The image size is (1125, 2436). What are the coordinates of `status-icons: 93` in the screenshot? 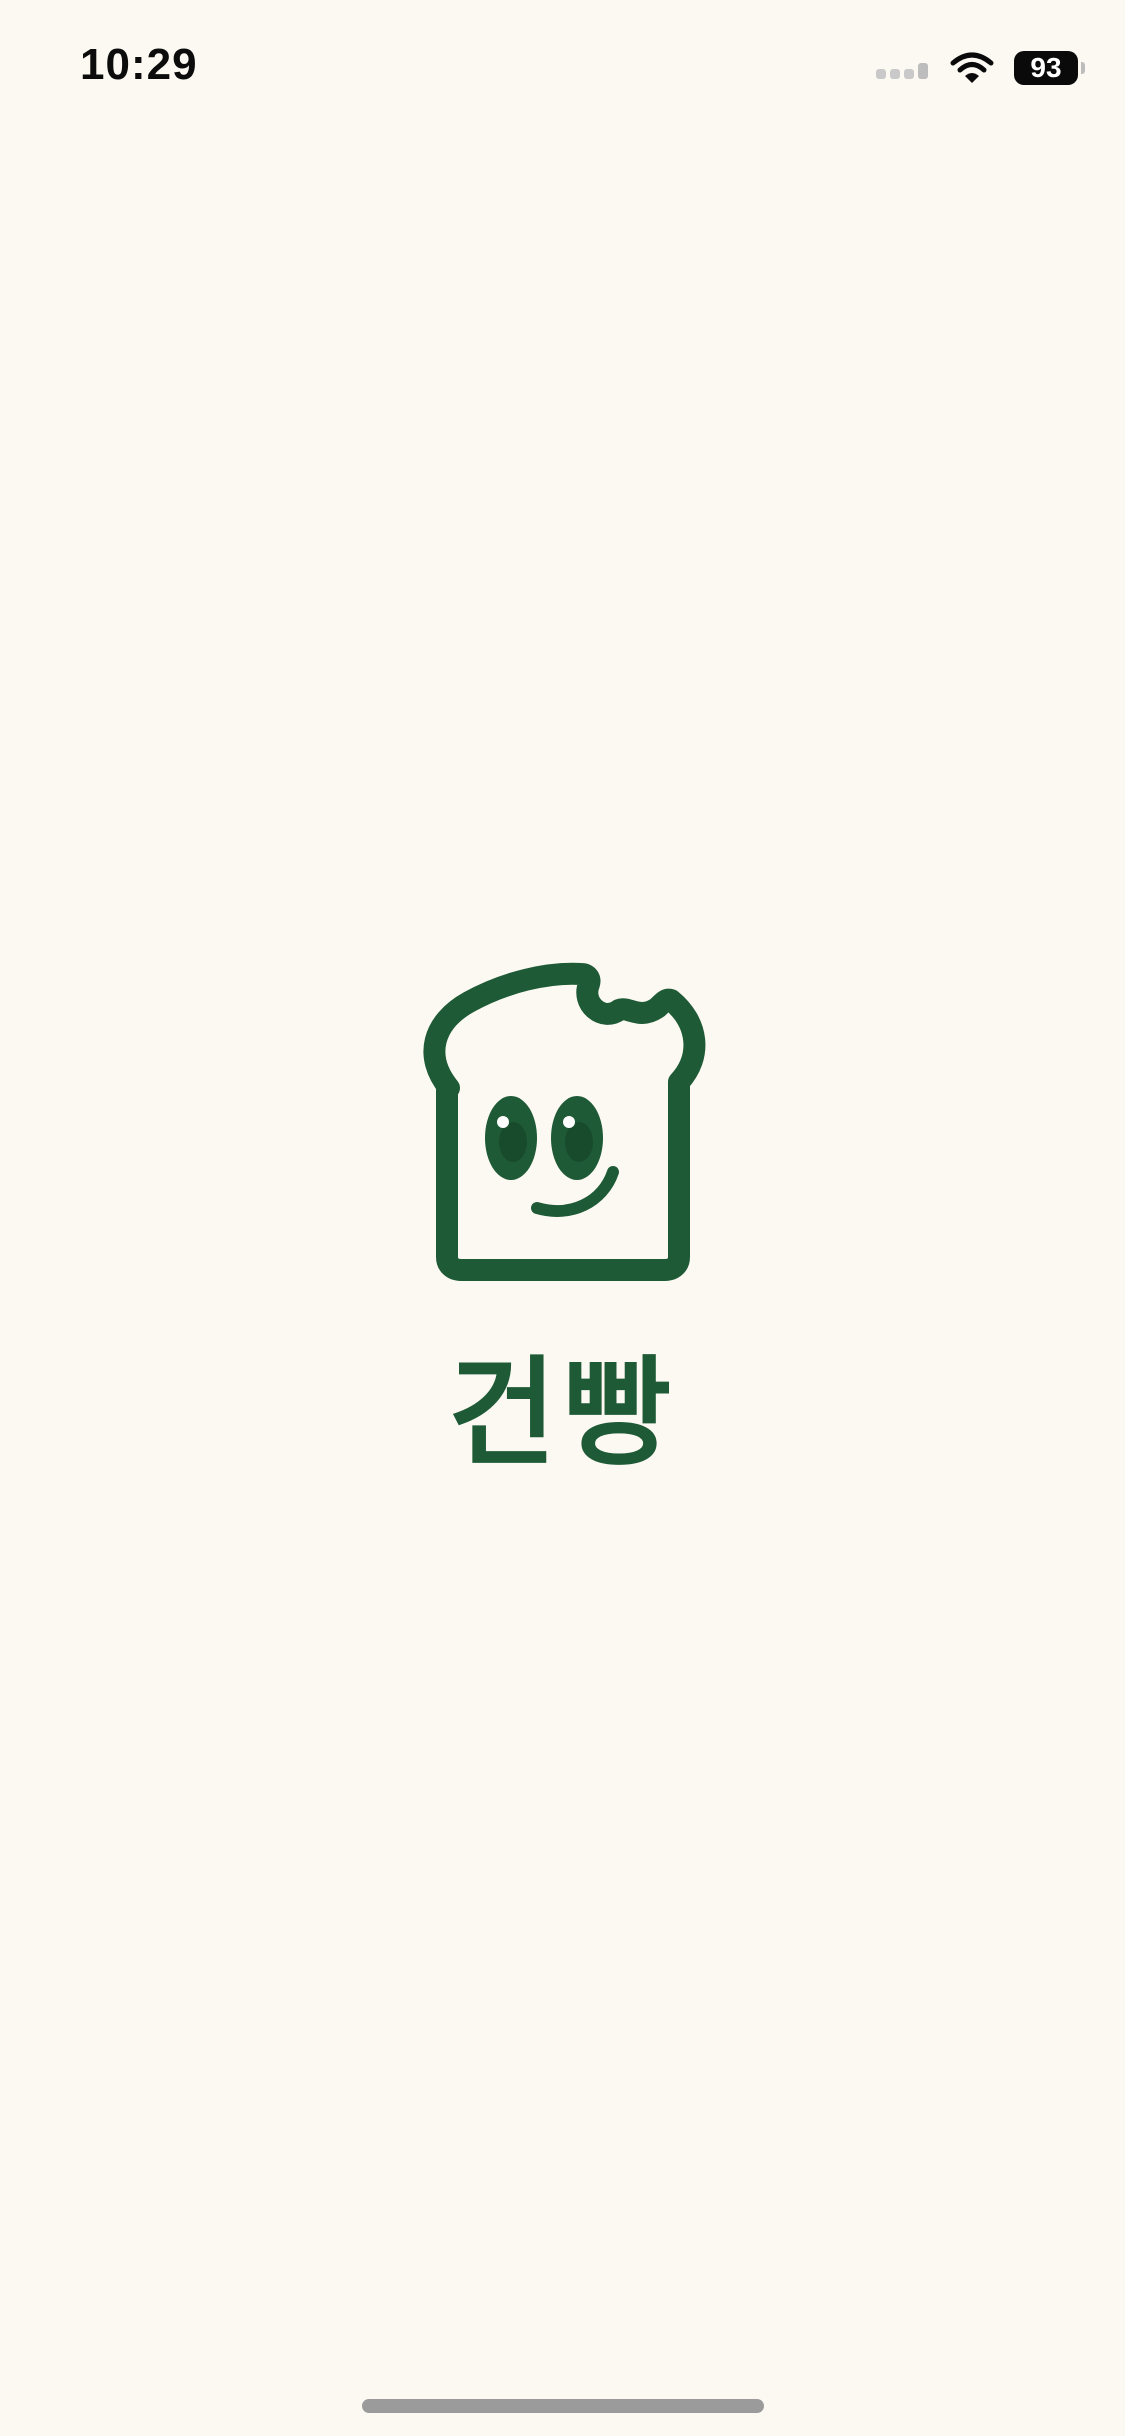 It's located at (980, 68).